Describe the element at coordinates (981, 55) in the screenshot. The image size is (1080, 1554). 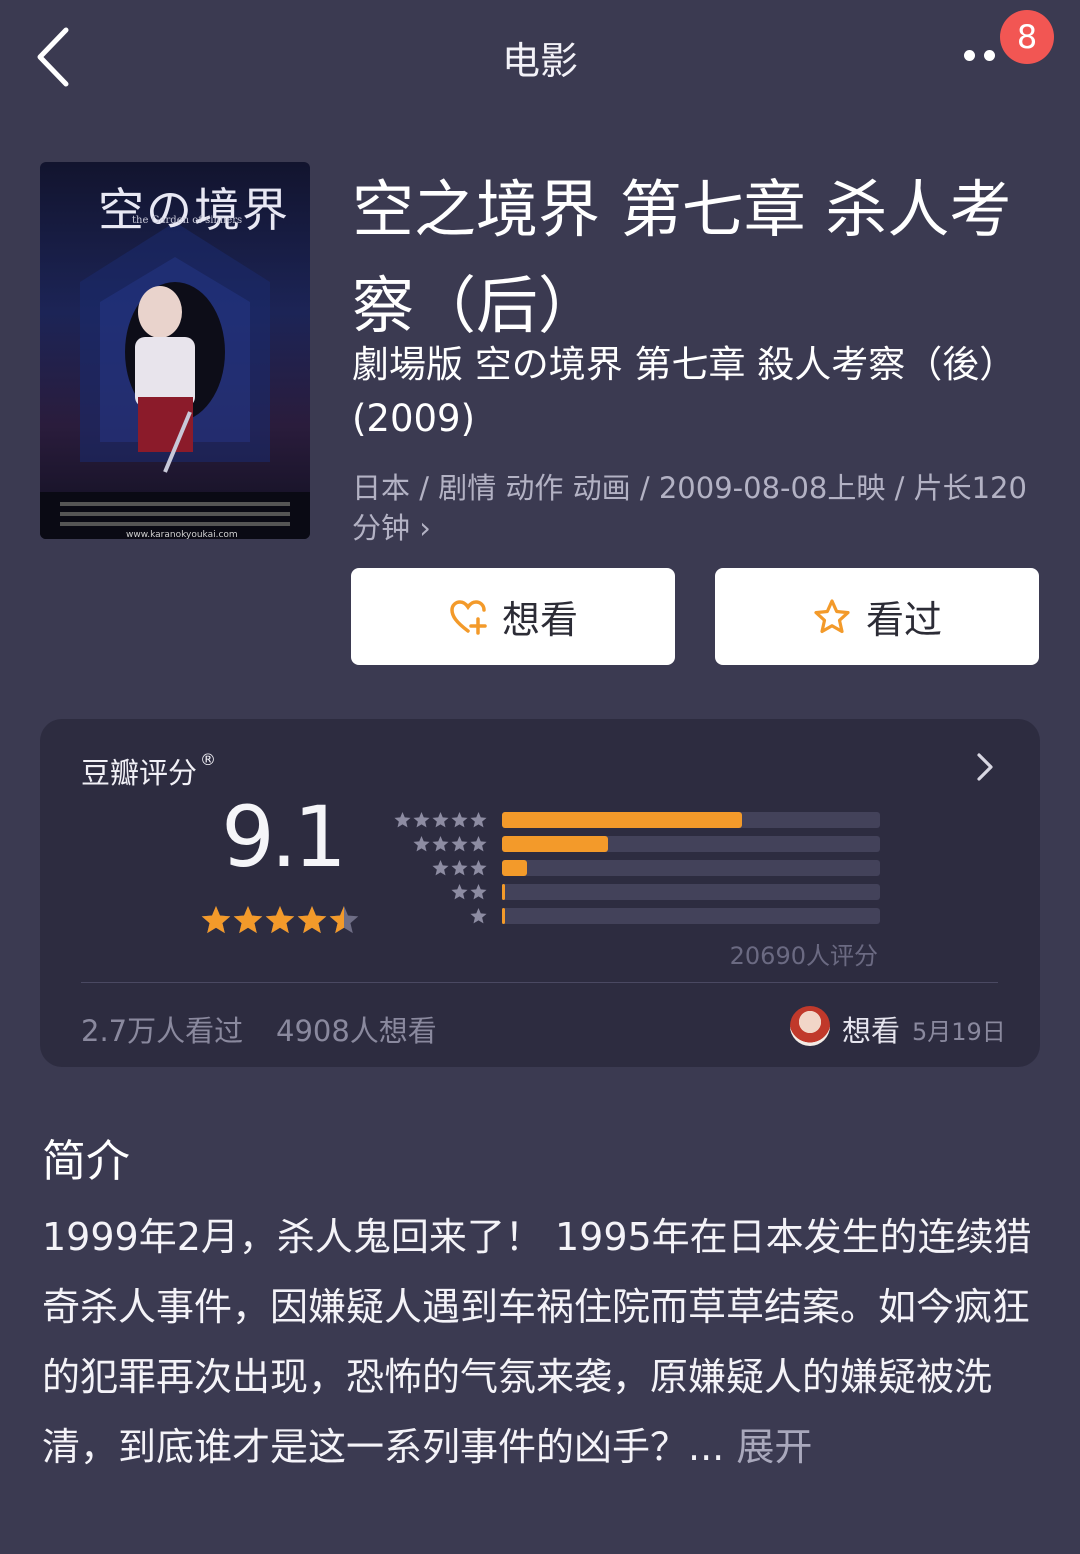
I see `more-button` at that location.